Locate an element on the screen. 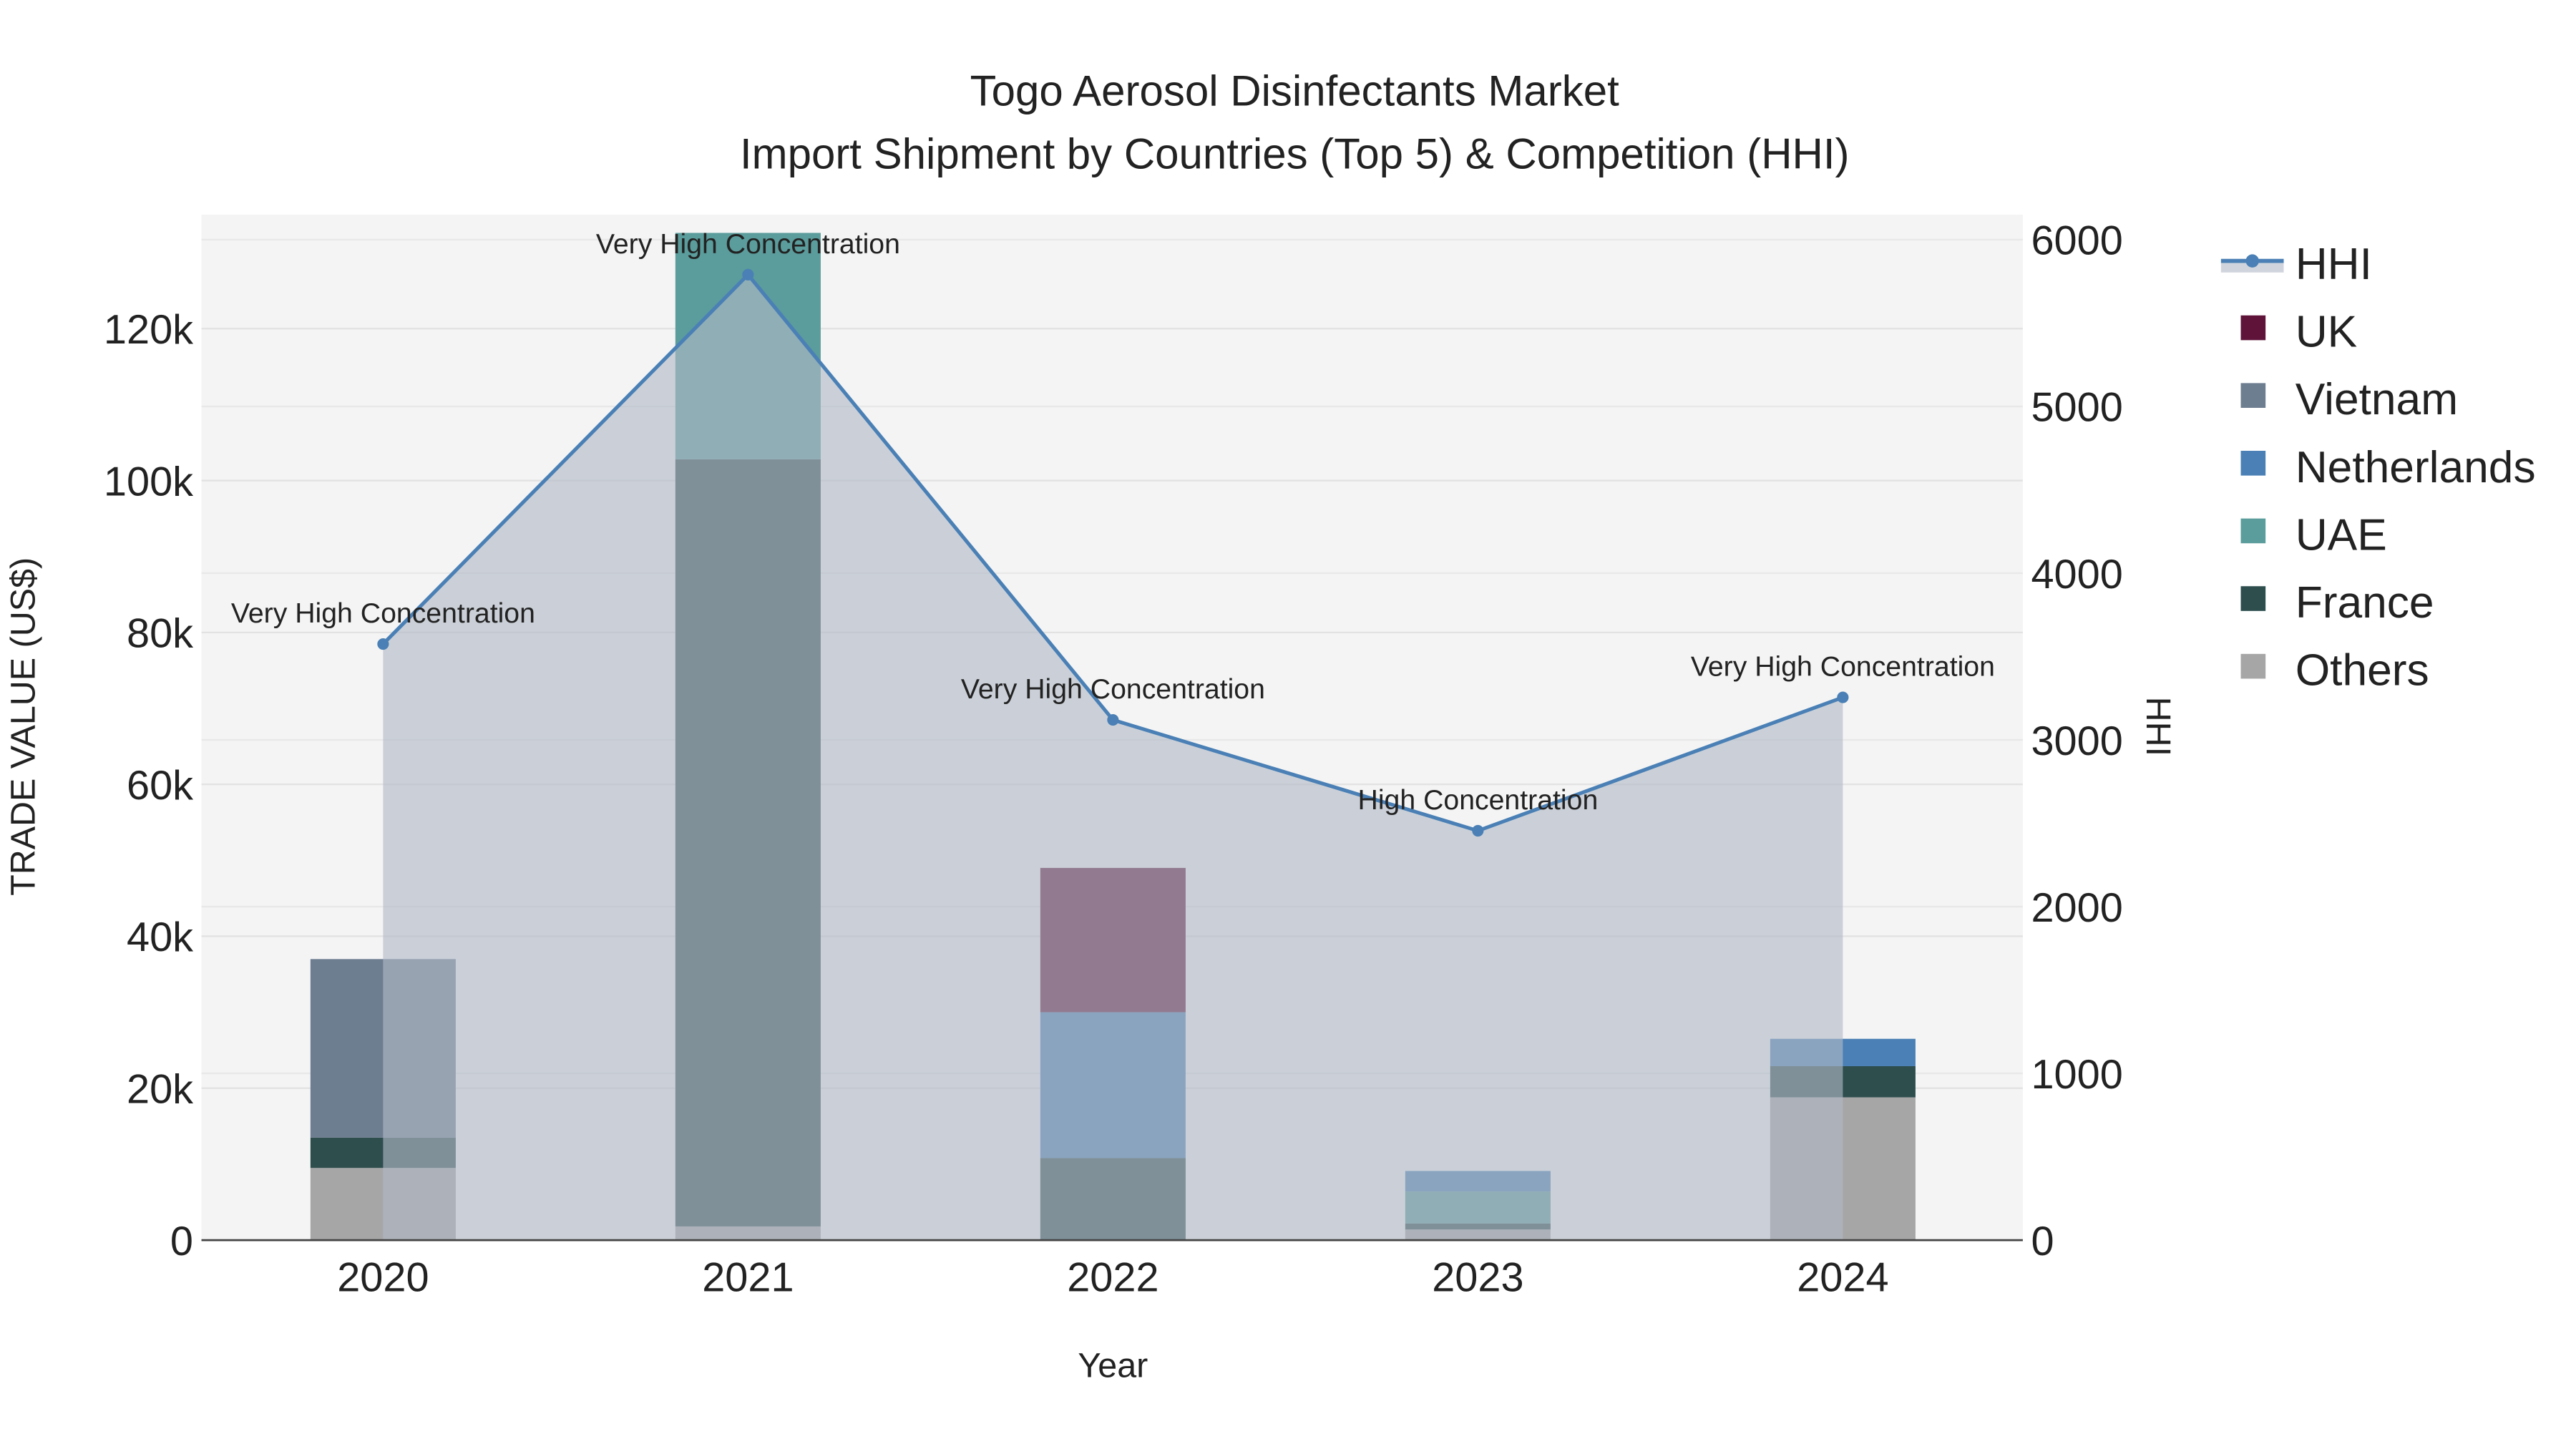 The width and height of the screenshot is (2576, 1449). y-axis-ticks: 0 20k 40k 60k 80k 100k 120k is located at coordinates (148, 785).